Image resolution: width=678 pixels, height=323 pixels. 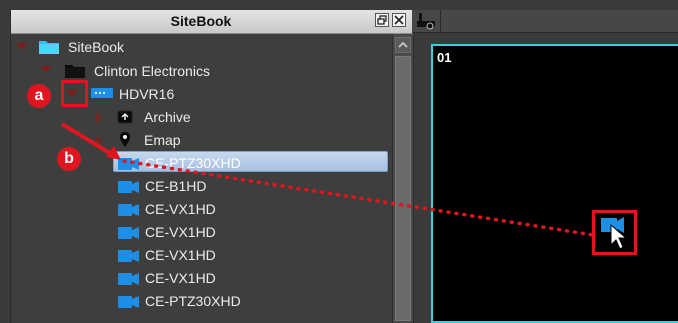 What do you see at coordinates (614, 232) in the screenshot?
I see `drop-target-highlight` at bounding box center [614, 232].